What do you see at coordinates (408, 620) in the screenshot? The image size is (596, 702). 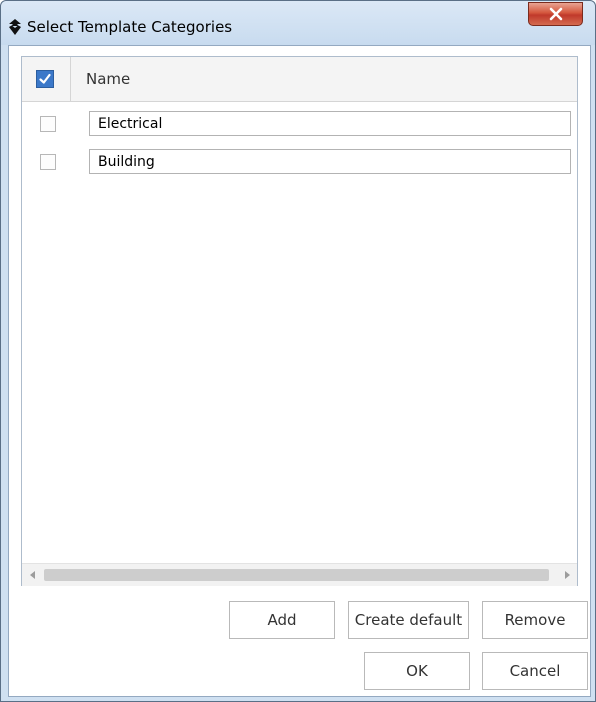 I see `create-default-button: Create default` at bounding box center [408, 620].